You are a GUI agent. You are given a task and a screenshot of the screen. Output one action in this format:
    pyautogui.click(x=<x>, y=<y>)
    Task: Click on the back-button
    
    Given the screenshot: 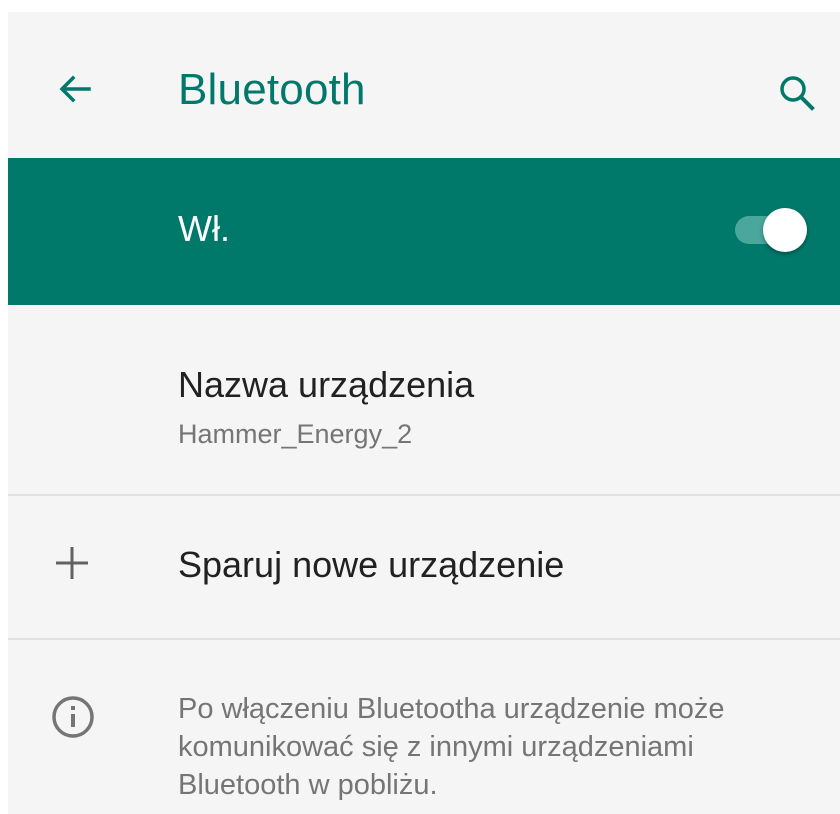 What is the action you would take?
    pyautogui.click(x=75, y=89)
    